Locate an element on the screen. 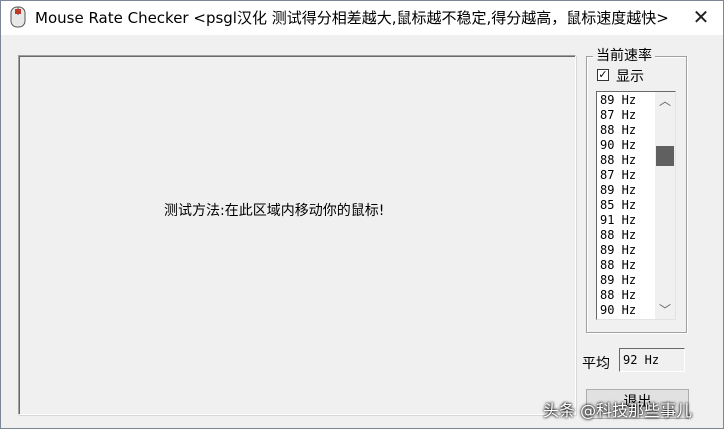 The width and height of the screenshot is (724, 429). close-icon: ✕ is located at coordinates (701, 17).